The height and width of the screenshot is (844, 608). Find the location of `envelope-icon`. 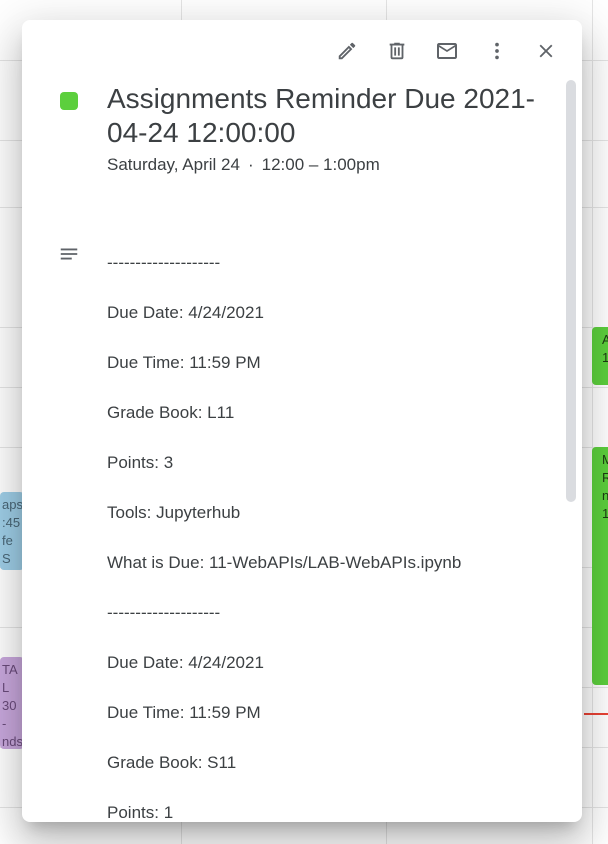

envelope-icon is located at coordinates (447, 51).